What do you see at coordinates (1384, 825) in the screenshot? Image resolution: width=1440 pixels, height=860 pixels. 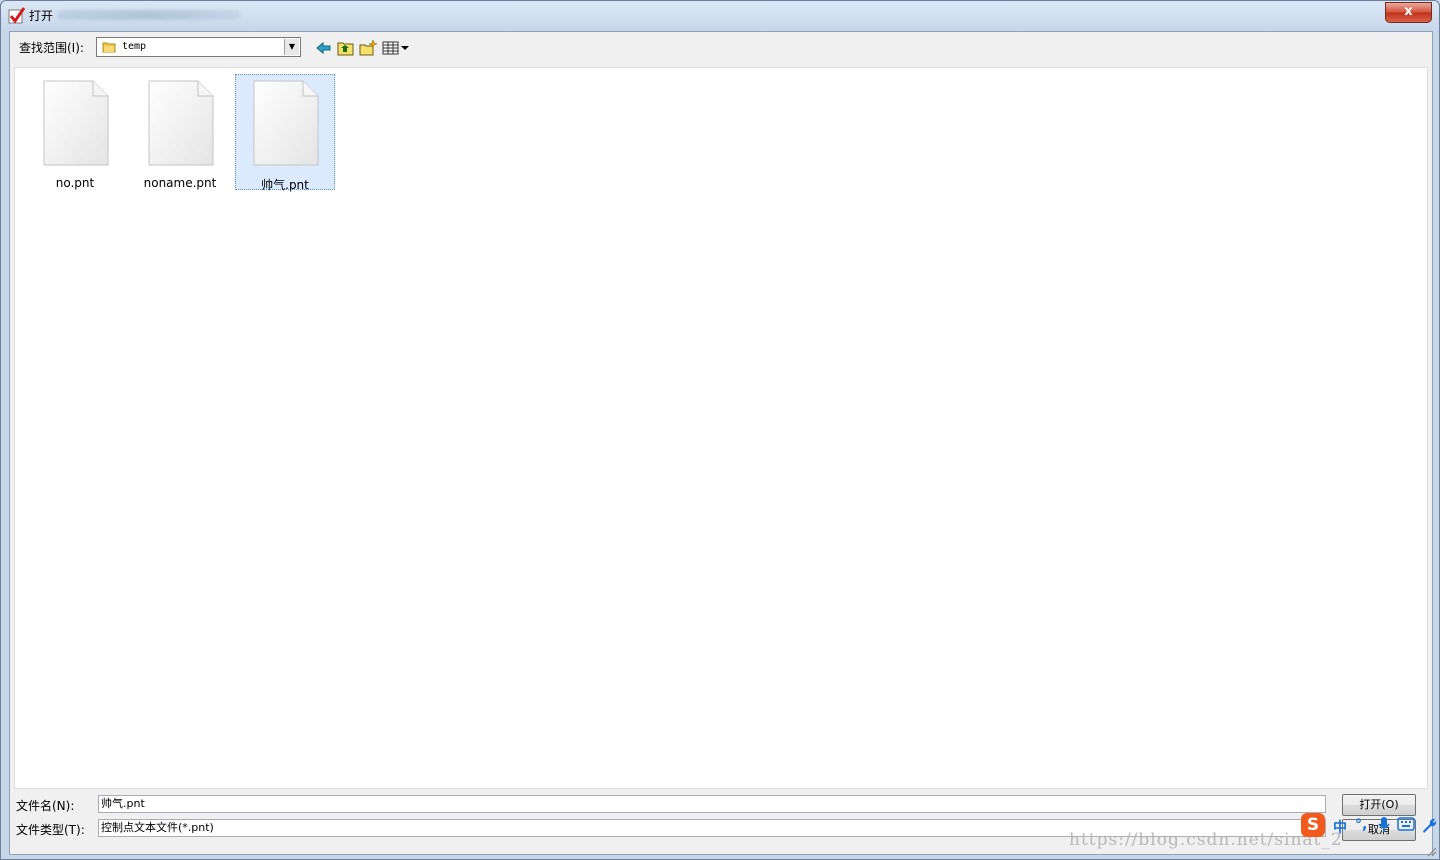 I see `microphone-icon` at bounding box center [1384, 825].